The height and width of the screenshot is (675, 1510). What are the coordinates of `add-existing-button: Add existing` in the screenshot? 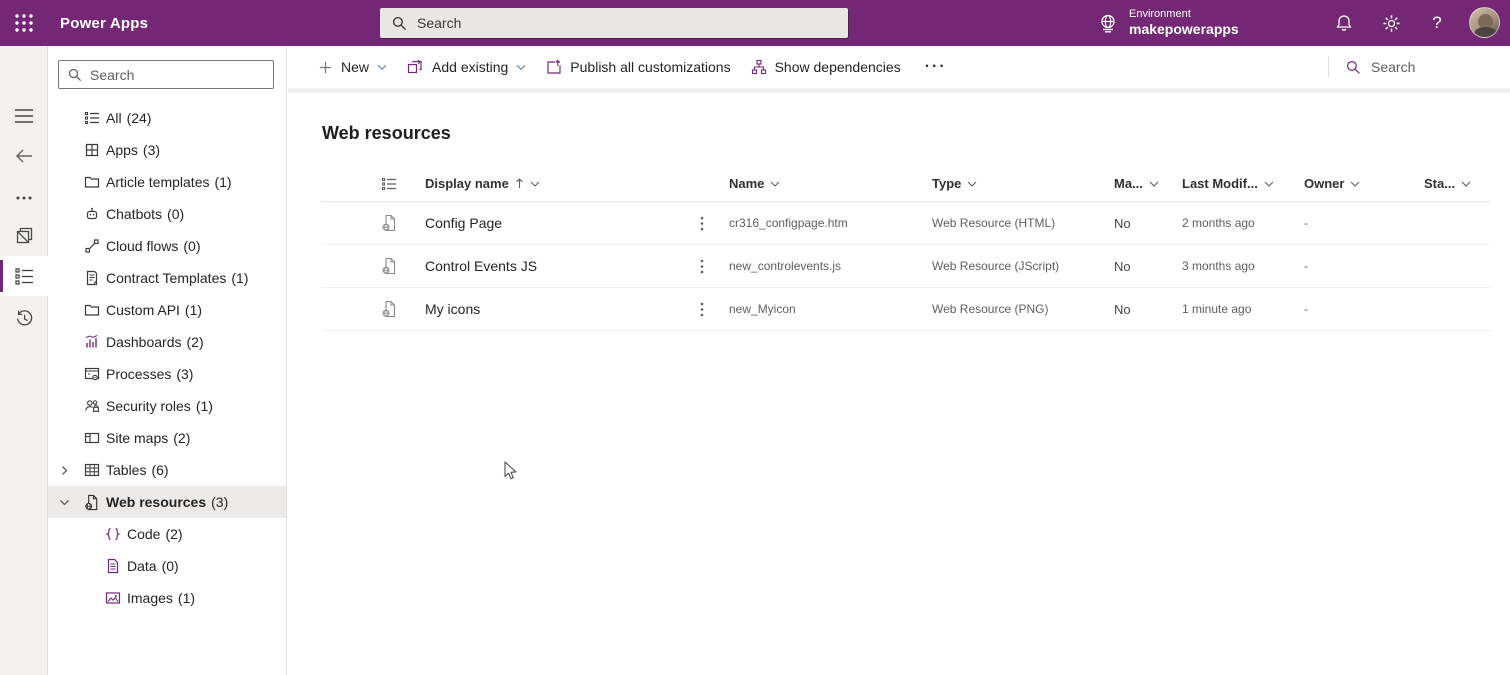 It's located at (466, 67).